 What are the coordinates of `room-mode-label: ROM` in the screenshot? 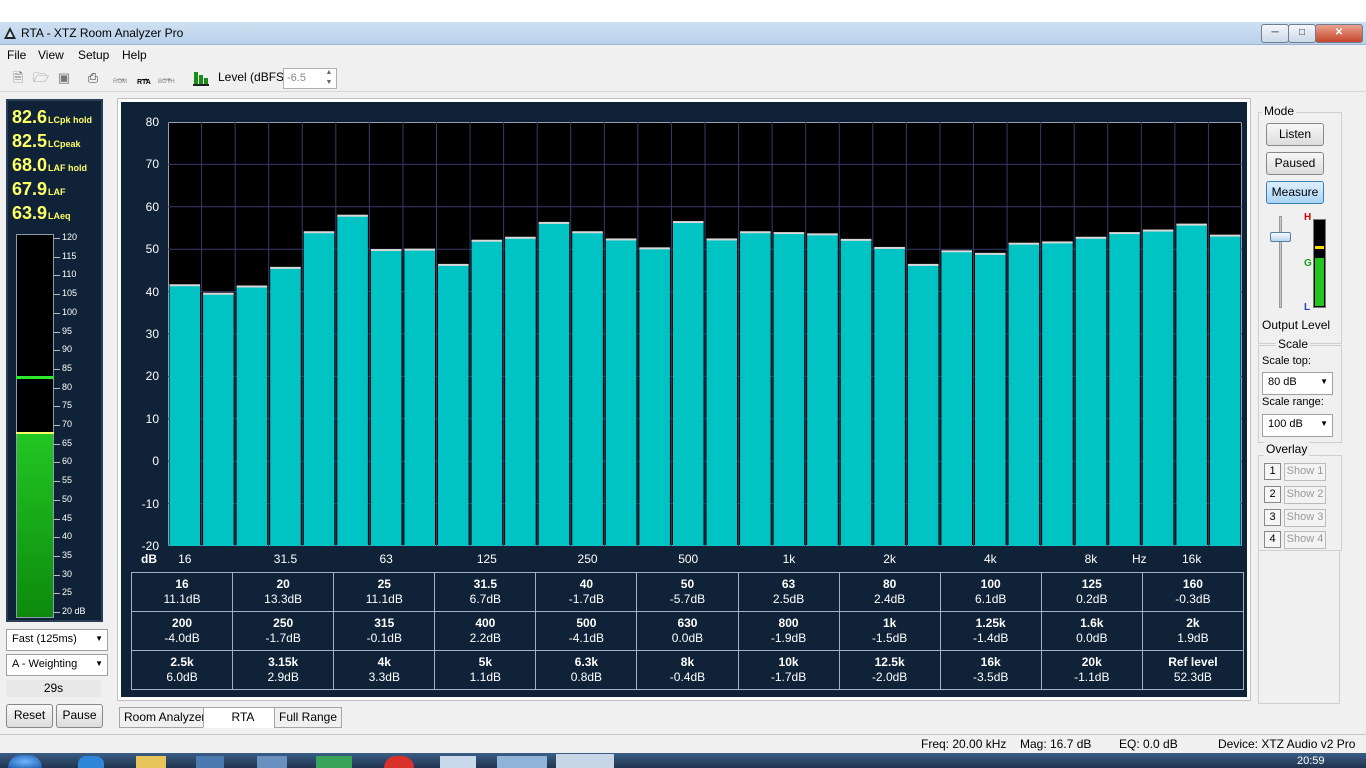 It's located at (120, 82).